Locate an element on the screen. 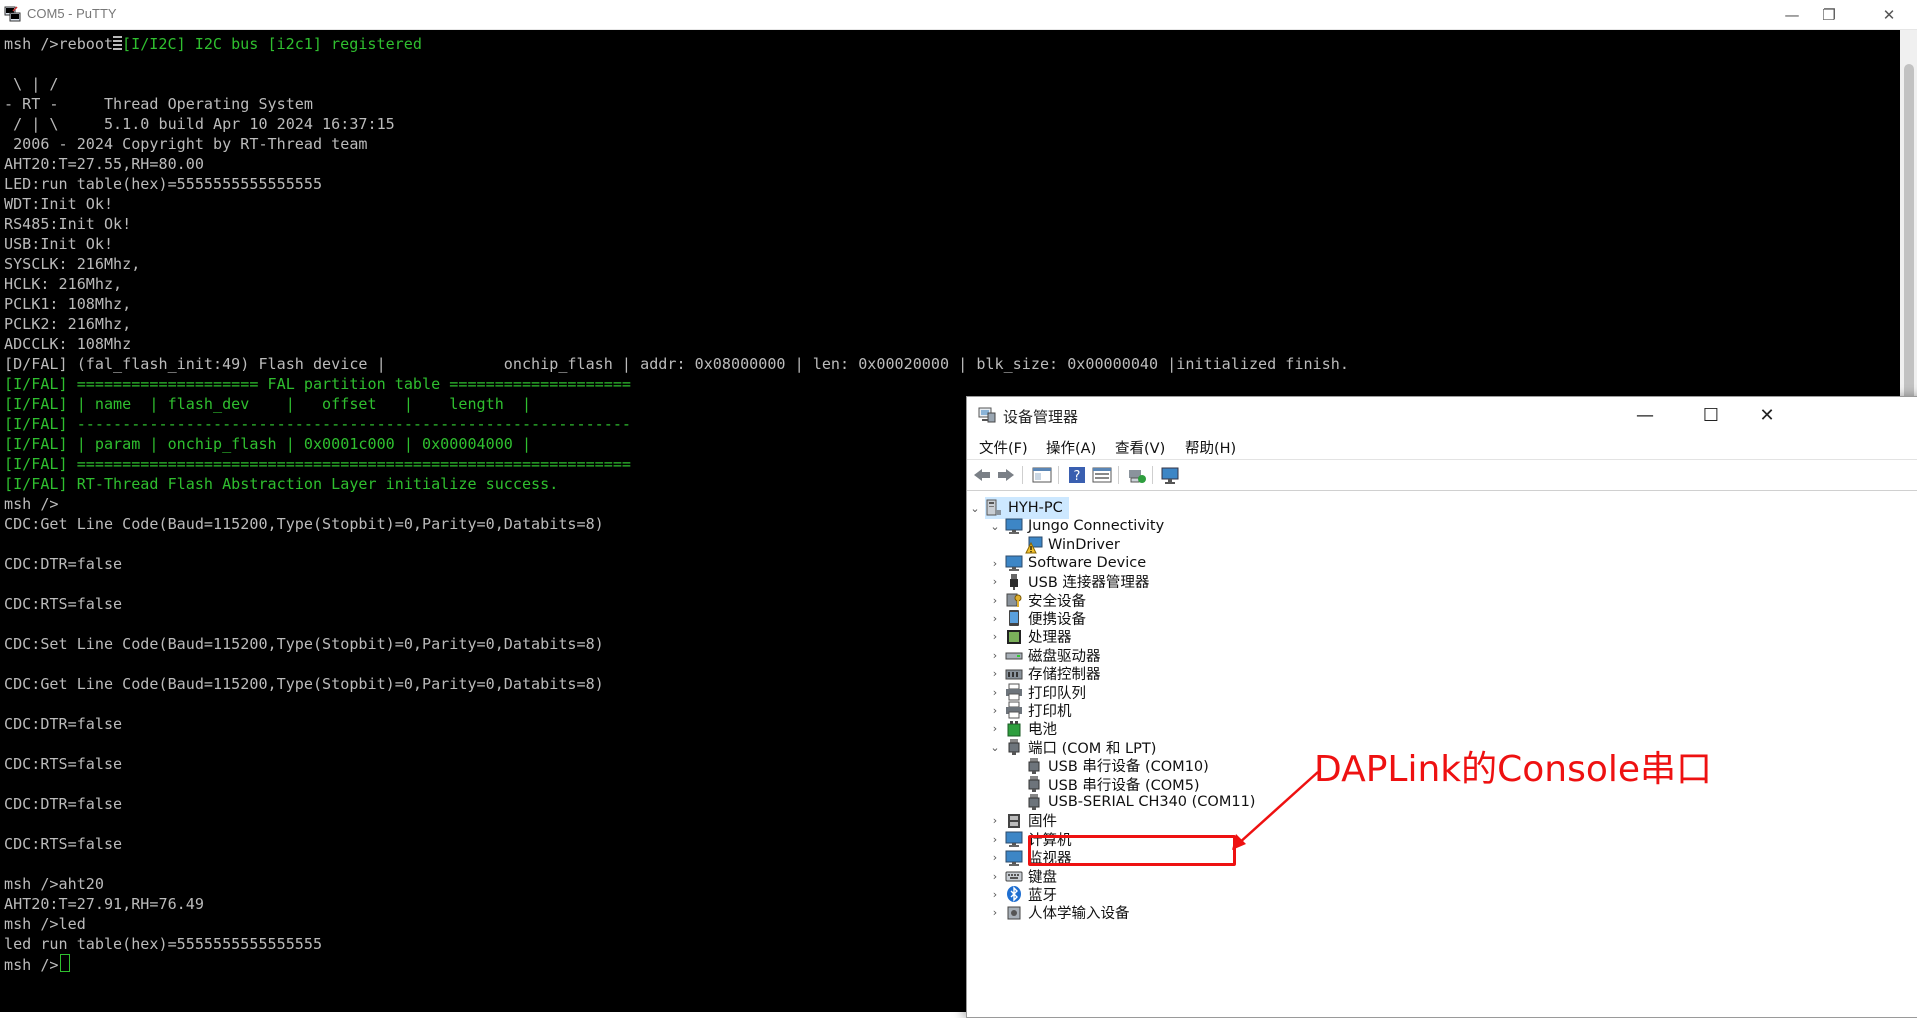 This screenshot has width=1917, height=1018. update-driver-icon is located at coordinates (1137, 475).